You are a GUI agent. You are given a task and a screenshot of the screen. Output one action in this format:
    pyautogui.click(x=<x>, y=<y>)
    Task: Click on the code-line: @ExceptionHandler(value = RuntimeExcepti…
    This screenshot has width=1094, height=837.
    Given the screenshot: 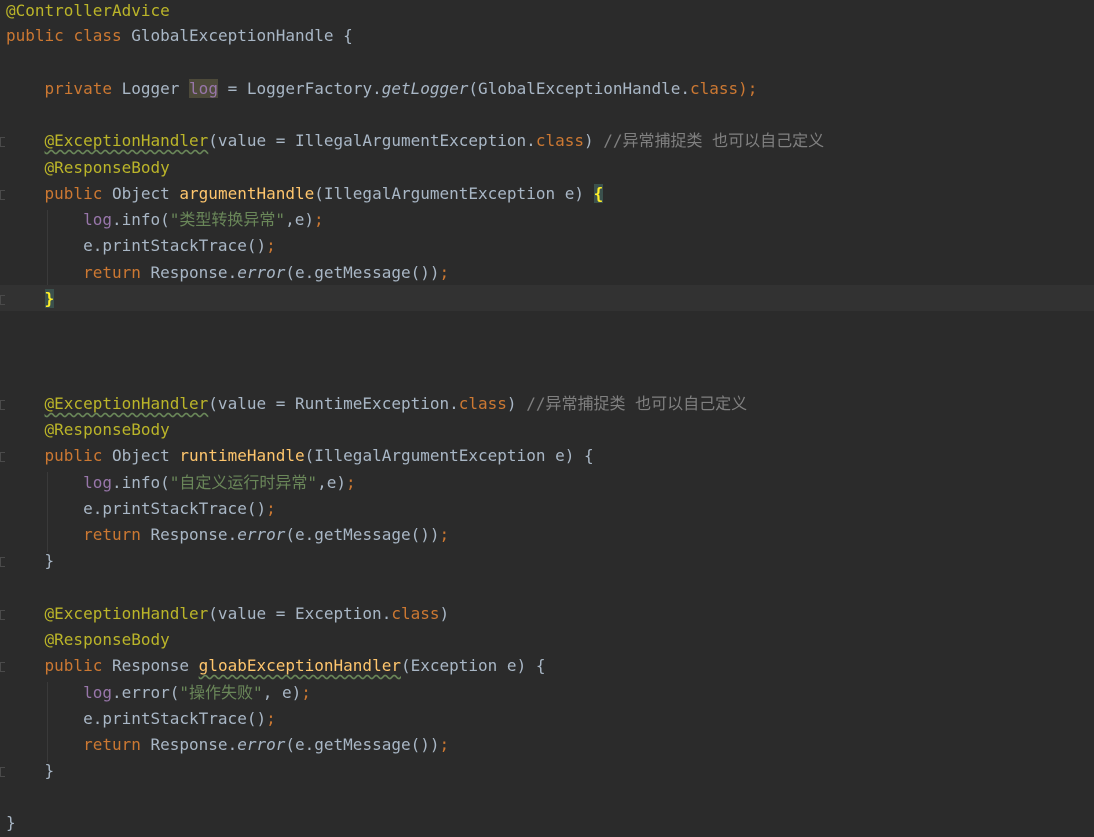 What is the action you would take?
    pyautogui.click(x=377, y=404)
    